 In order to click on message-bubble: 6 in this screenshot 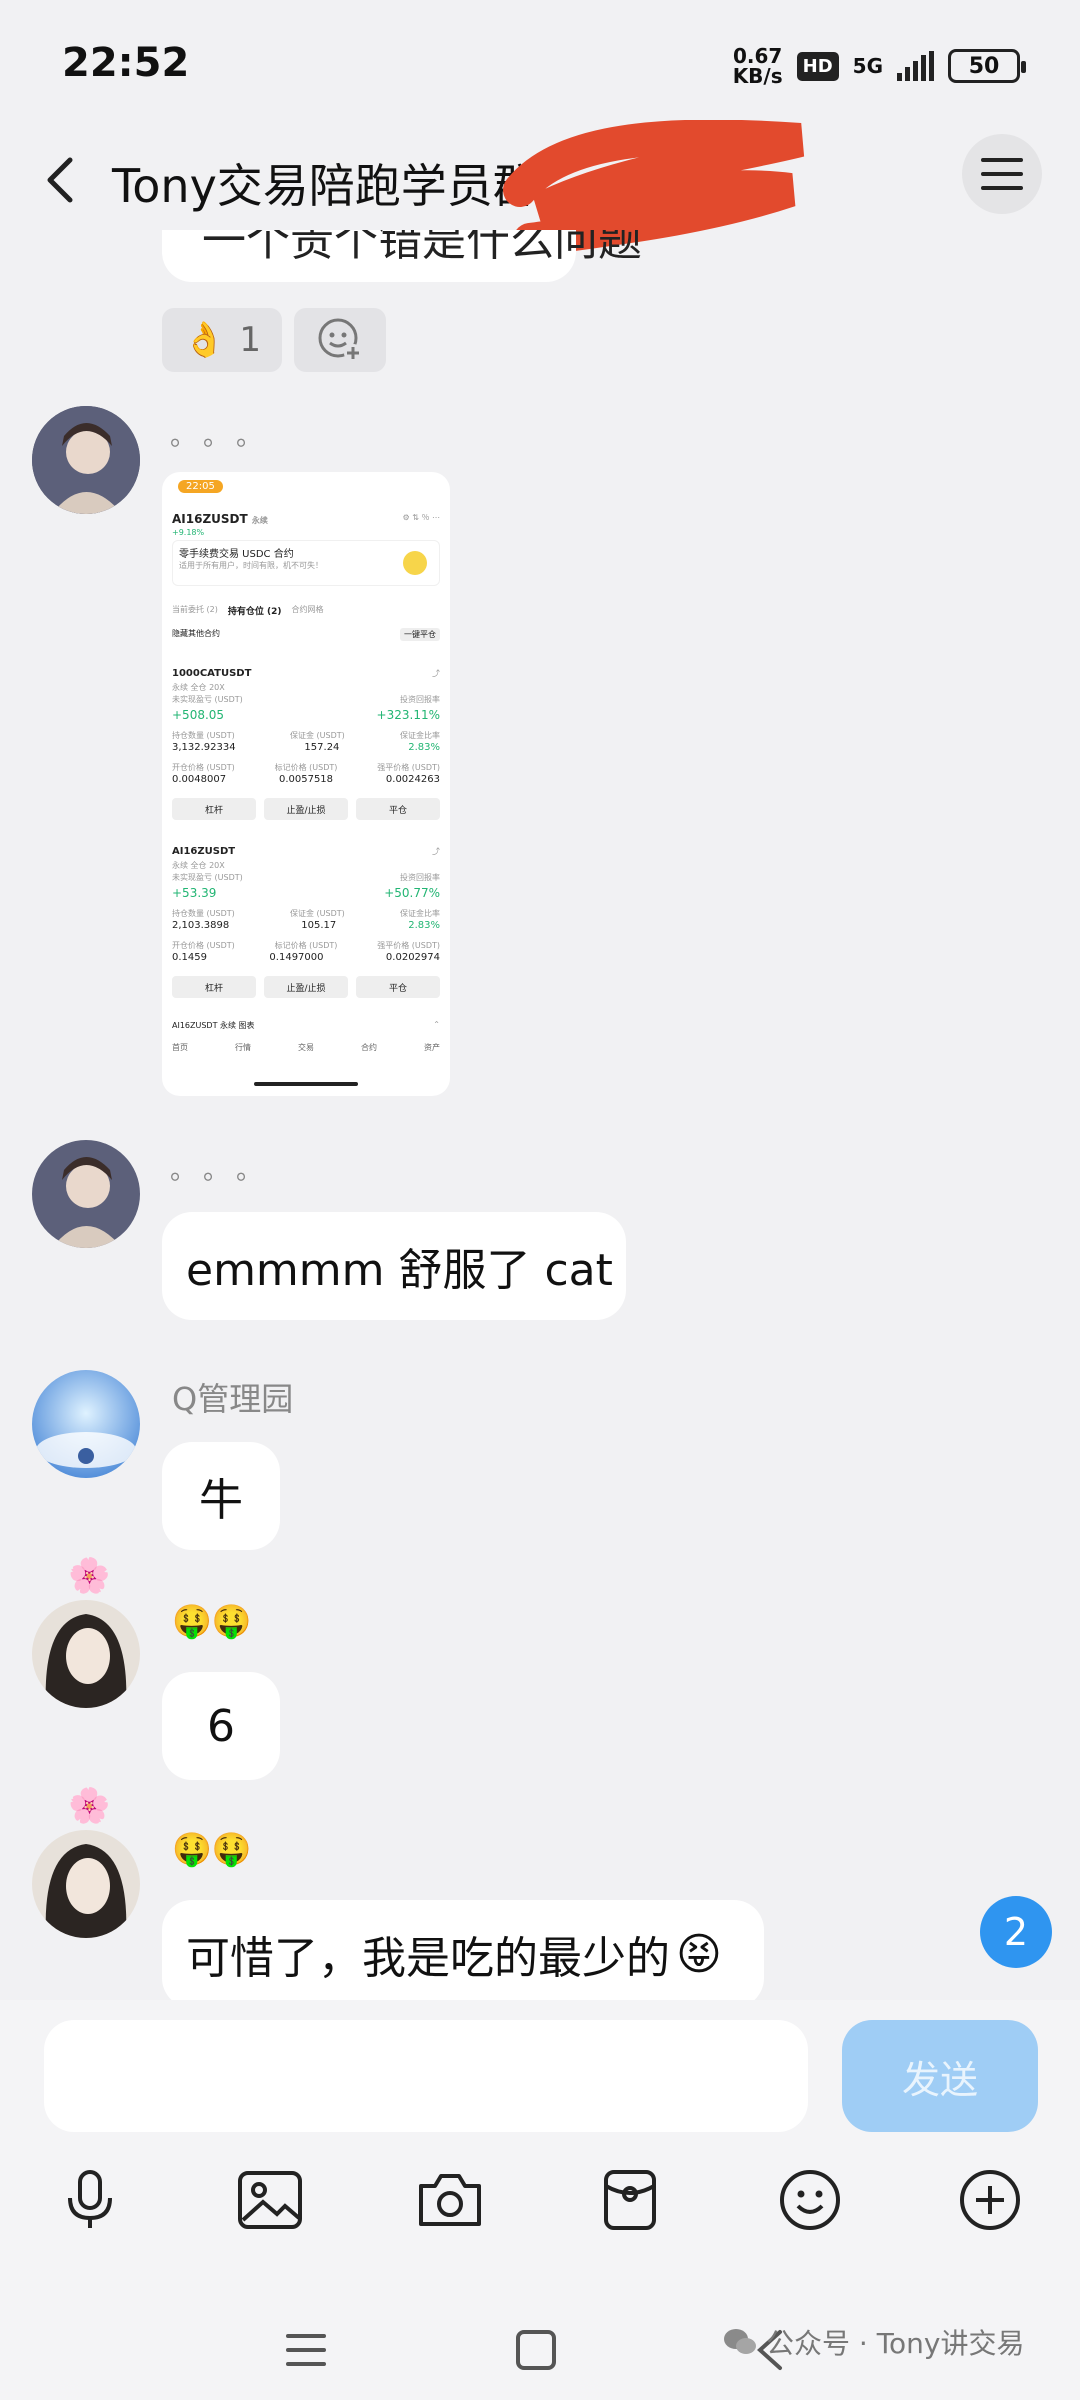, I will do `click(221, 1726)`.